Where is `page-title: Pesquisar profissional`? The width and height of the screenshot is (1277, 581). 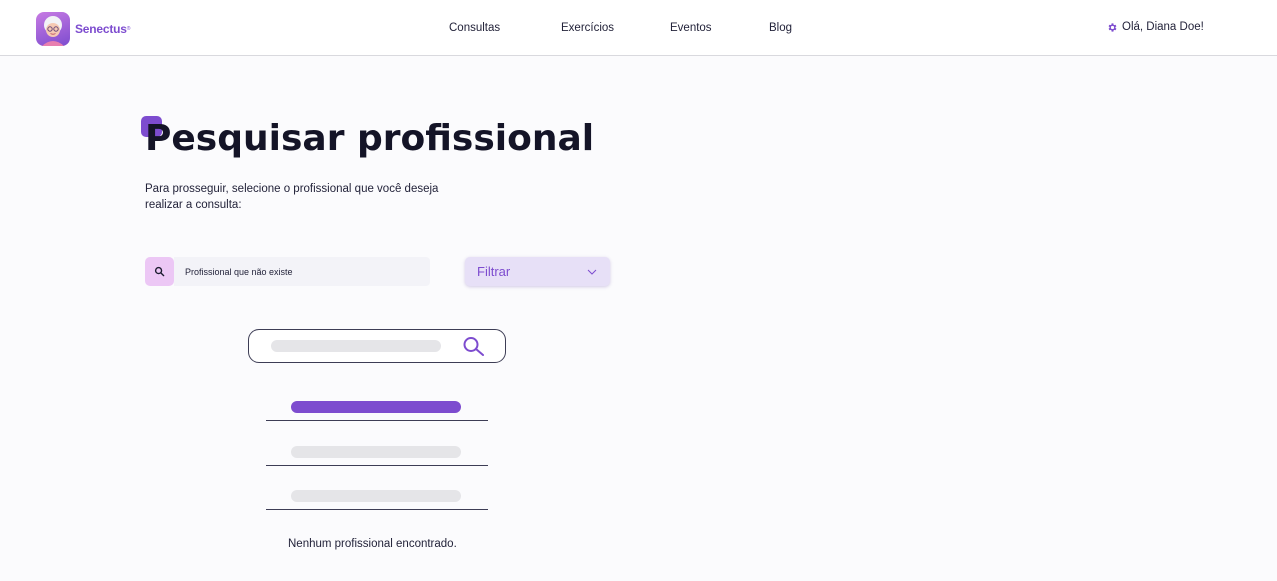 page-title: Pesquisar profissional is located at coordinates (370, 138).